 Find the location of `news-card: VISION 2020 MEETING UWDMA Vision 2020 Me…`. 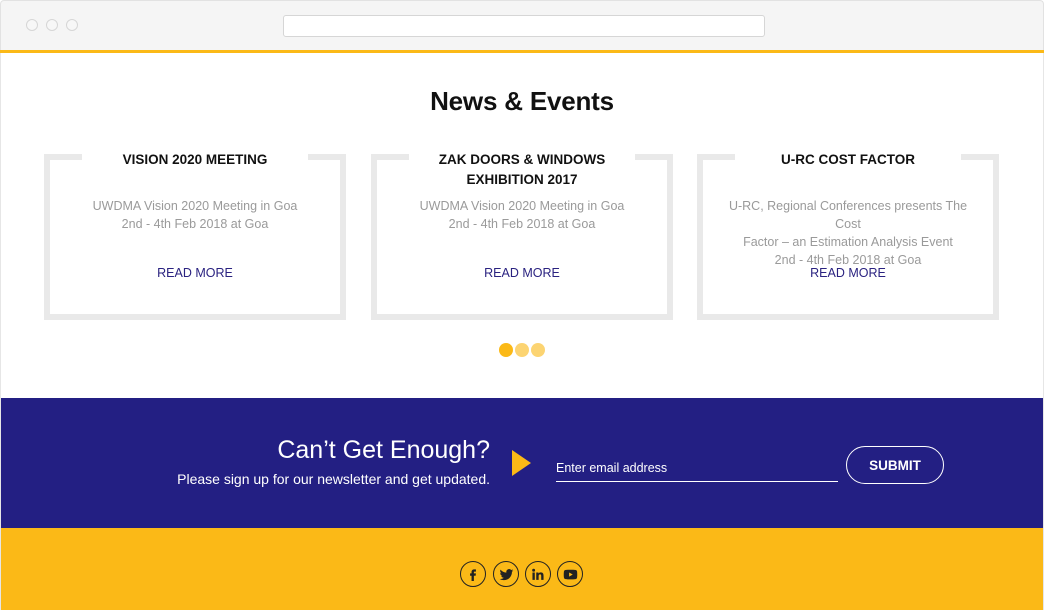

news-card: VISION 2020 MEETING UWDMA Vision 2020 Me… is located at coordinates (195, 235).